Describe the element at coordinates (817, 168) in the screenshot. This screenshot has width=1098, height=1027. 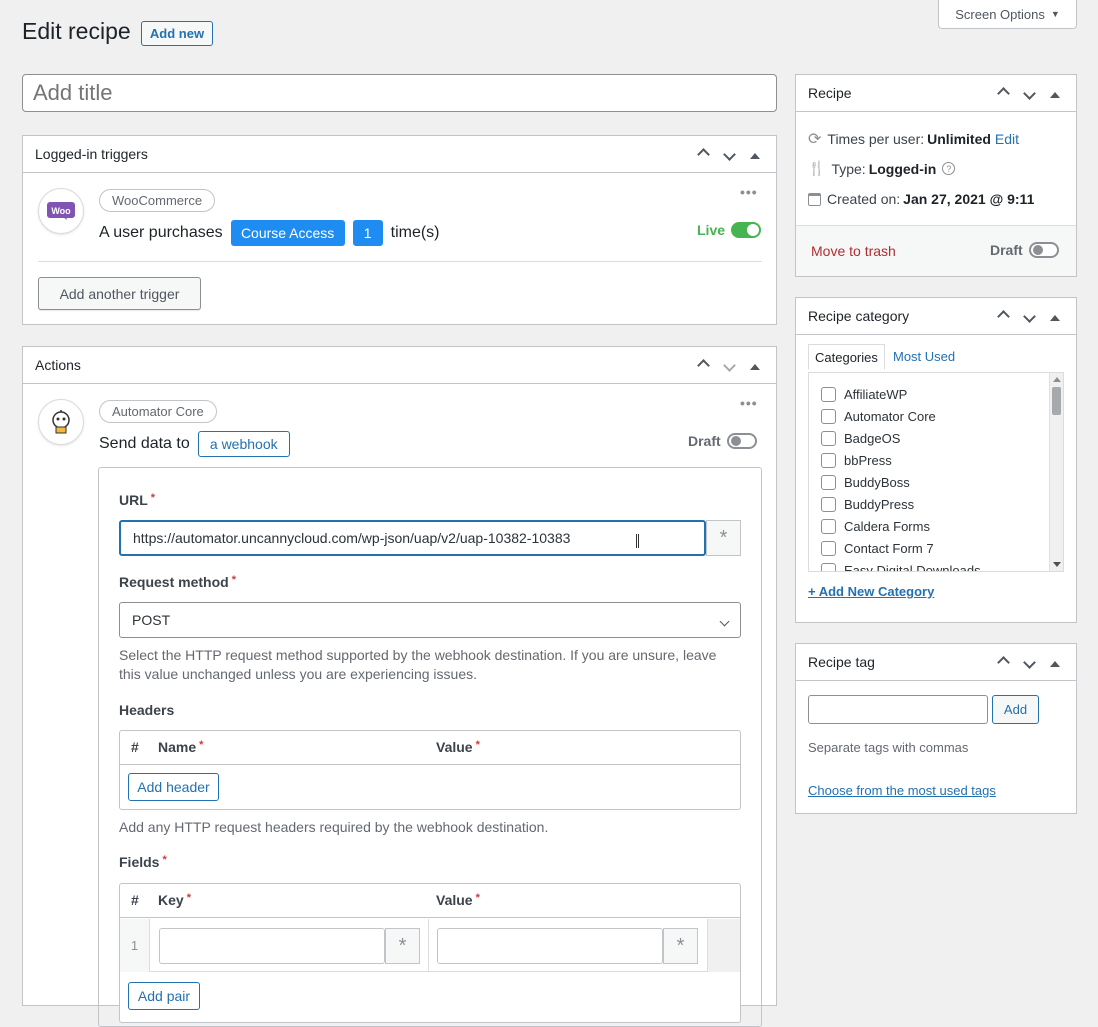
I see `utensils-icon: 🍴` at that location.